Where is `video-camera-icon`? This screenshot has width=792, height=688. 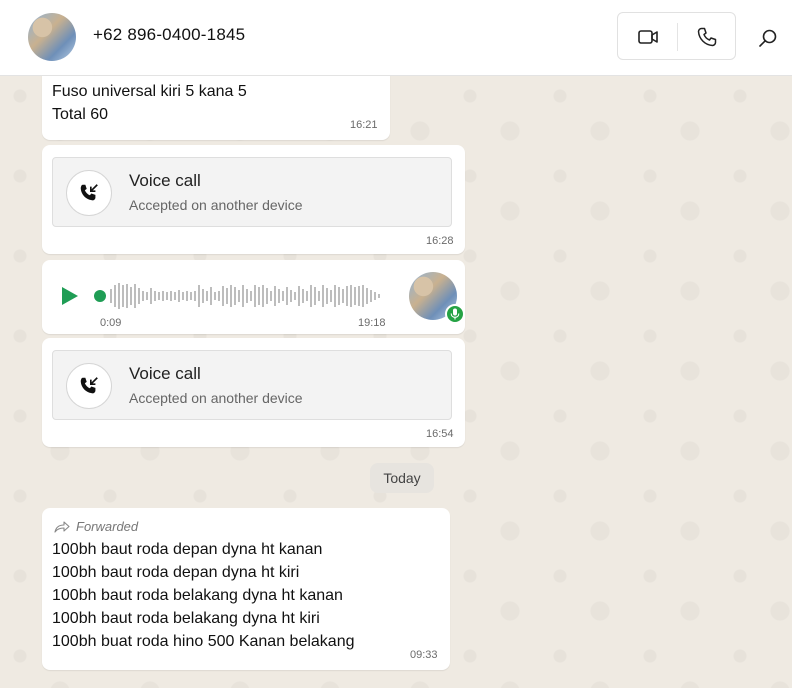
video-camera-icon is located at coordinates (648, 37).